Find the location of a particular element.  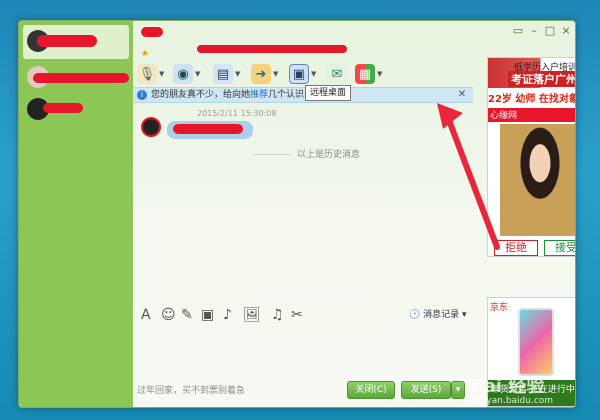

ad-brand: 心缘网 is located at coordinates (531, 115).